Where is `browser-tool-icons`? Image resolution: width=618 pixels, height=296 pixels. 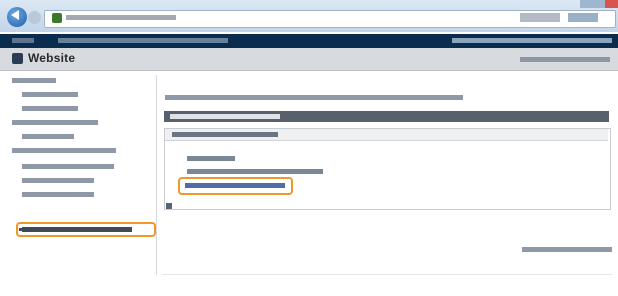
browser-tool-icons is located at coordinates (583, 17).